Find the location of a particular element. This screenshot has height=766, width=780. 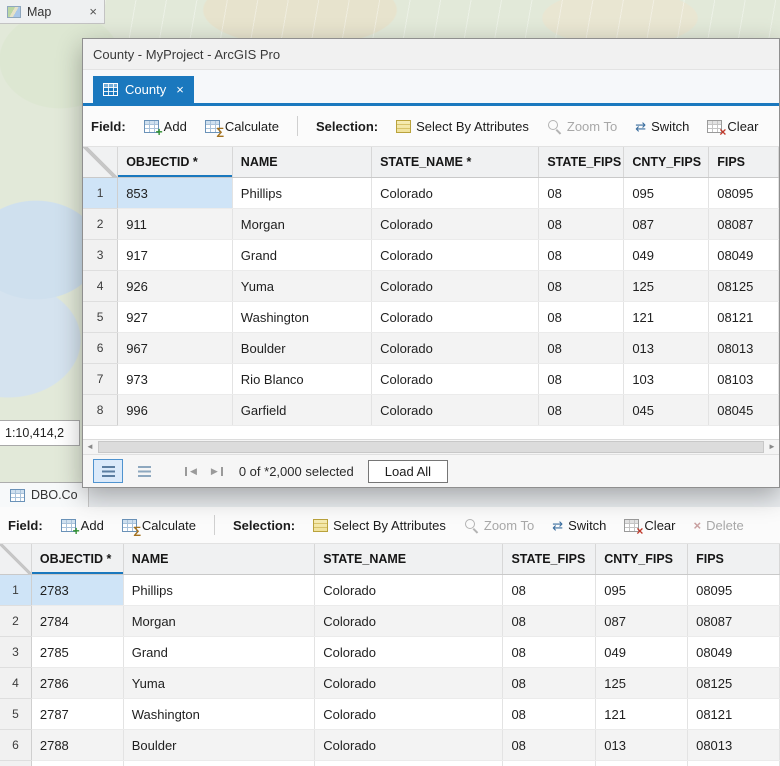

cell: 08103 is located at coordinates (743, 379).